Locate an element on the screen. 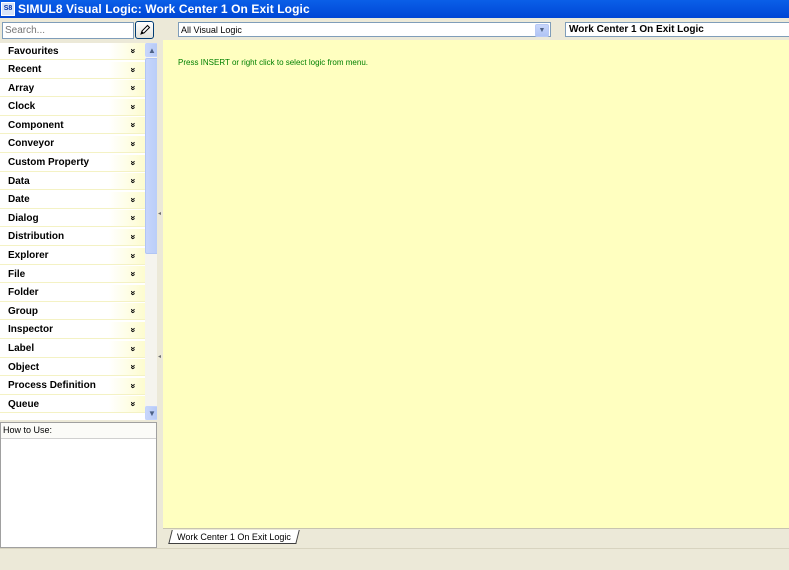  search-button is located at coordinates (144, 30).